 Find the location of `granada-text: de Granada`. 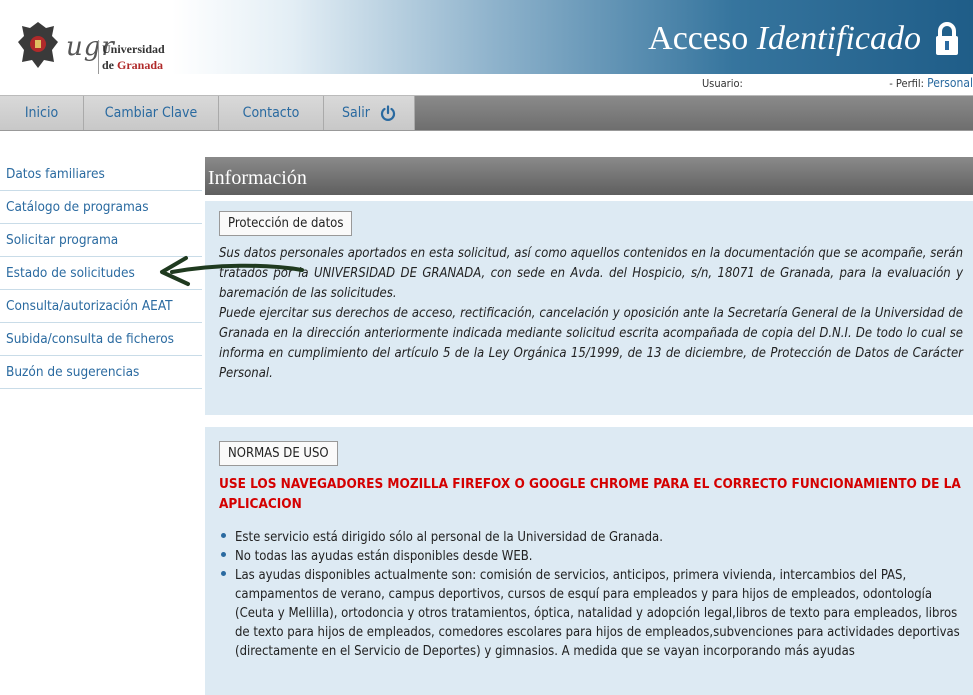

granada-text: de Granada is located at coordinates (132, 65).